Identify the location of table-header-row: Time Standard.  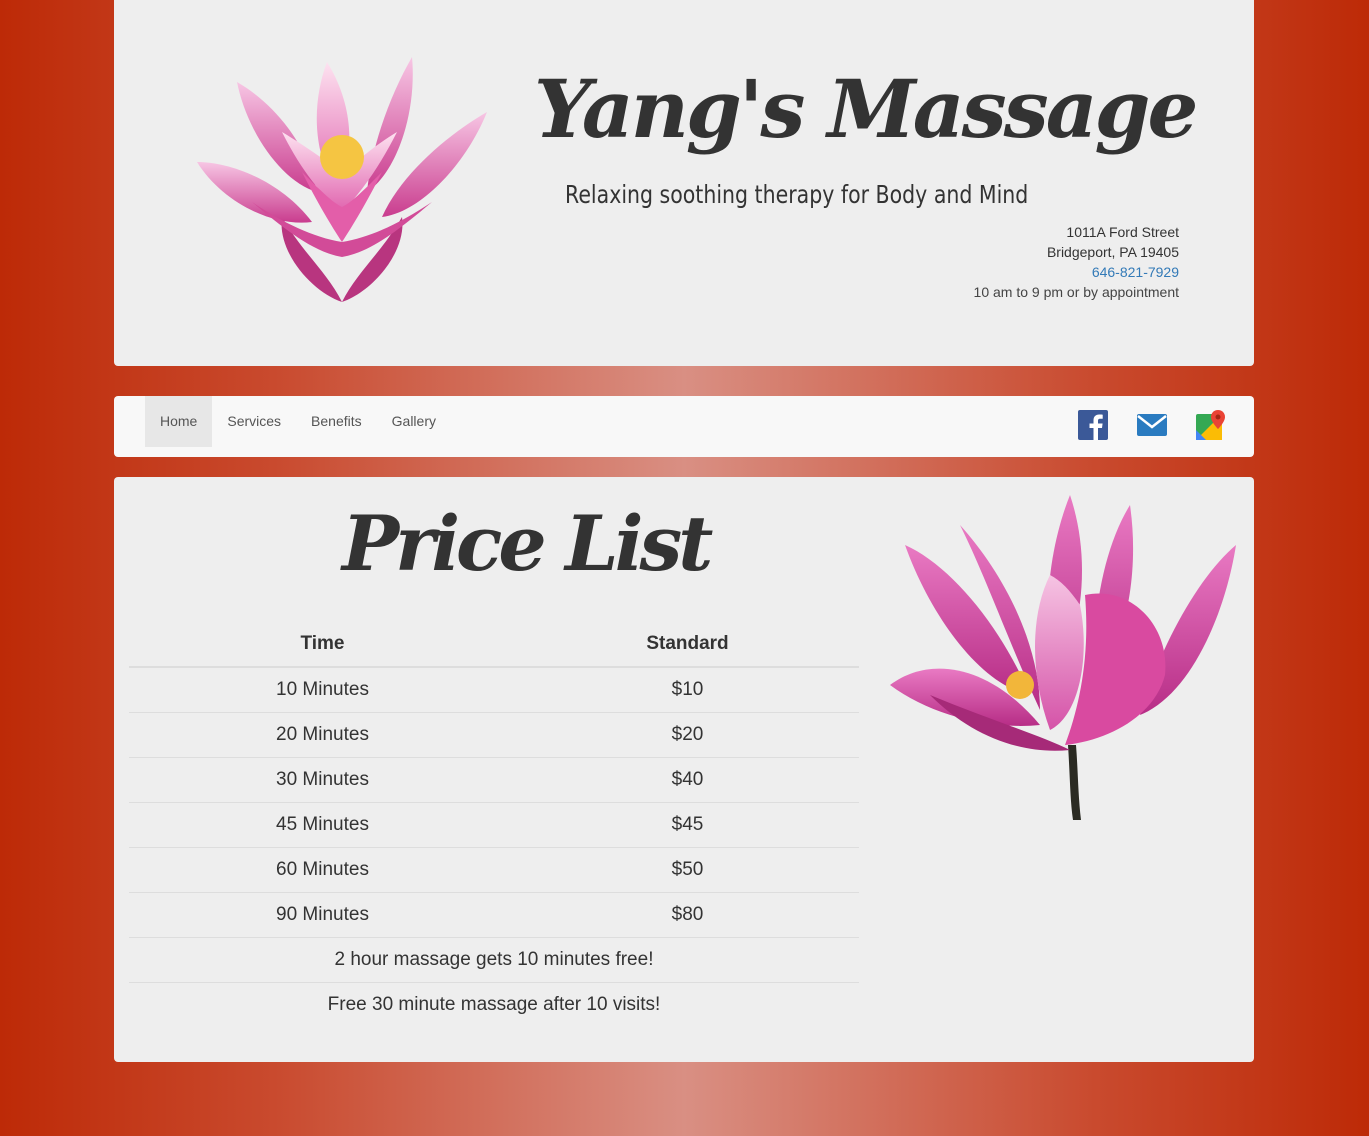
(494, 645).